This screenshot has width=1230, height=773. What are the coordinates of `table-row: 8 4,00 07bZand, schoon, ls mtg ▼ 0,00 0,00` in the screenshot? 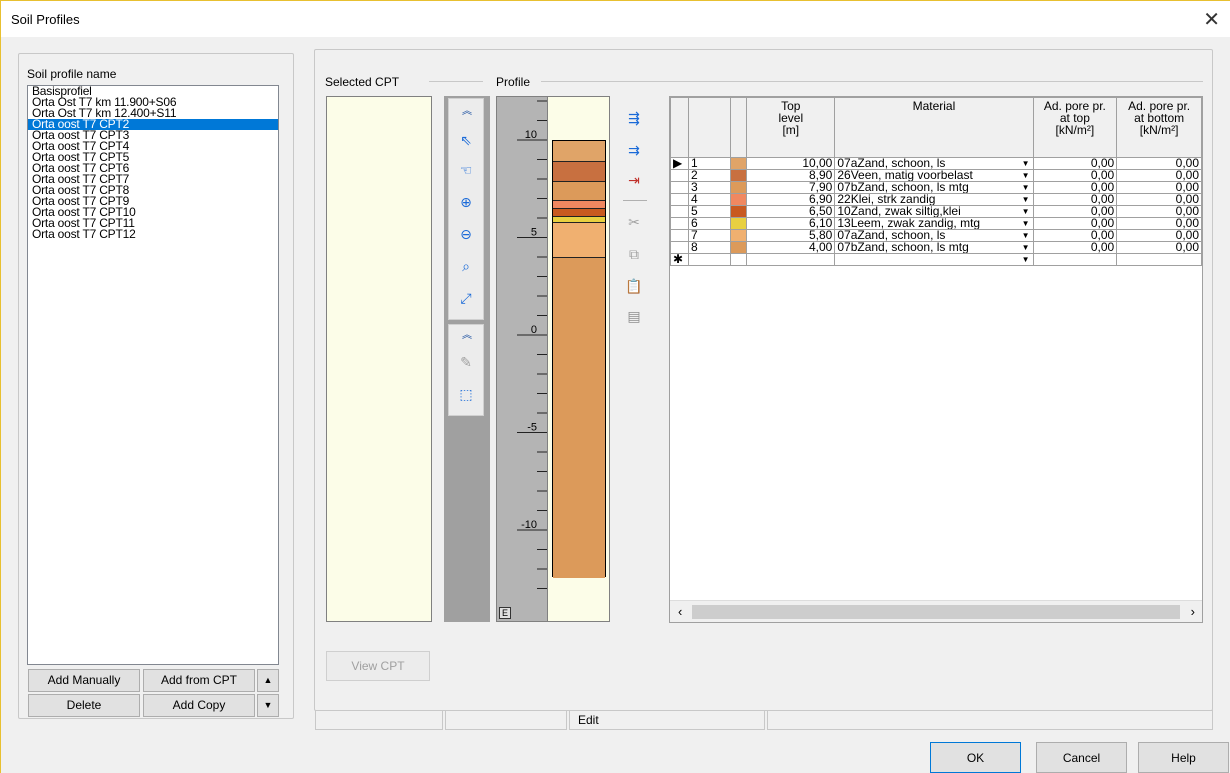 It's located at (936, 247).